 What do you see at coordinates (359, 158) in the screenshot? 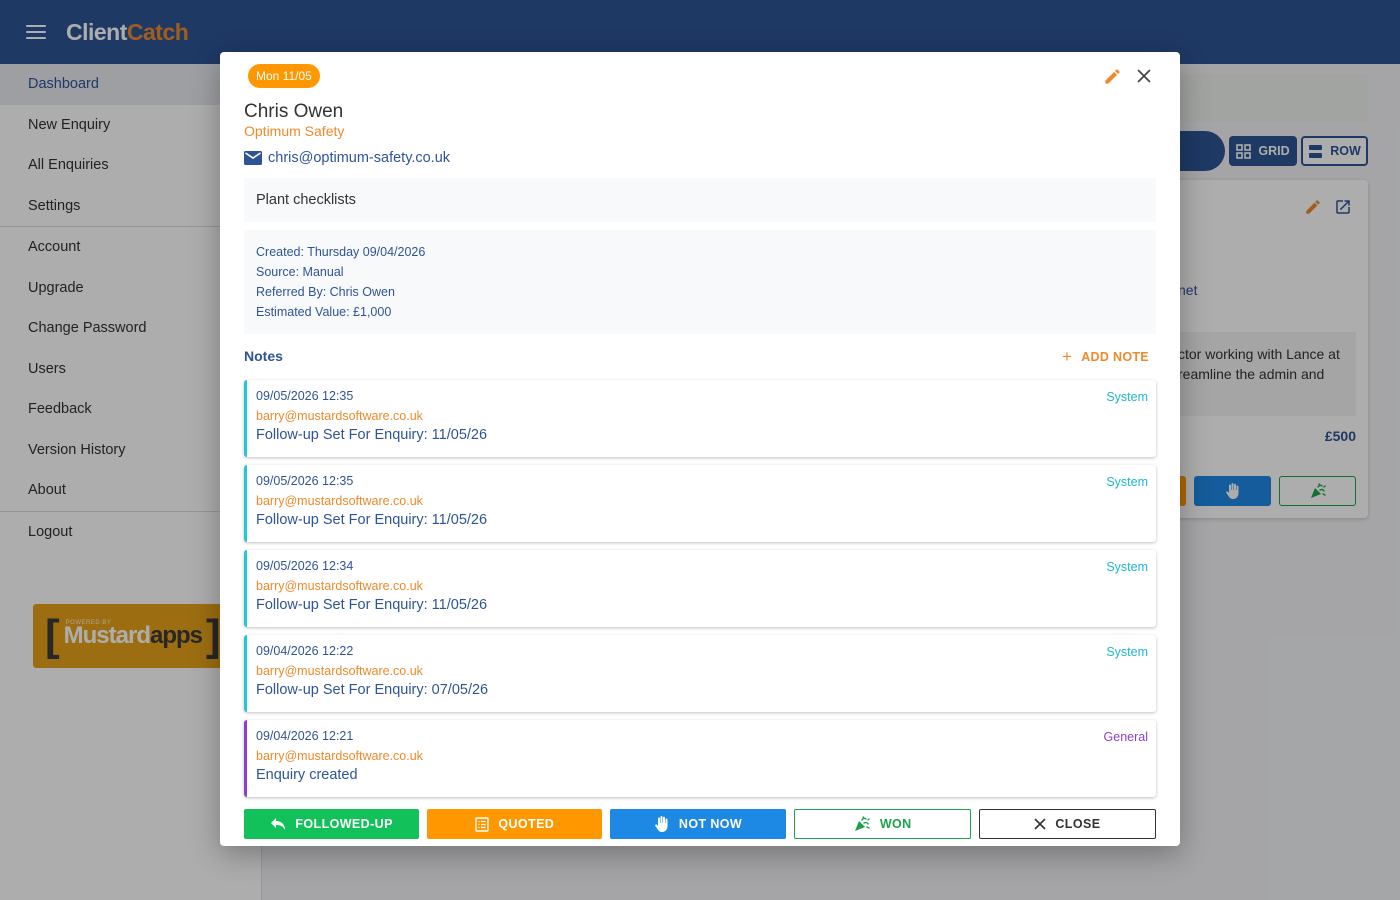
I see `contact-email-link: chris@optimum-safety.co.uk` at bounding box center [359, 158].